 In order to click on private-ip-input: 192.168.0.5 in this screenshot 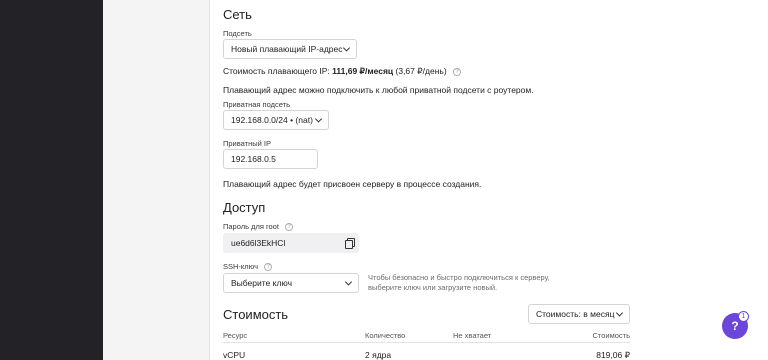, I will do `click(270, 159)`.